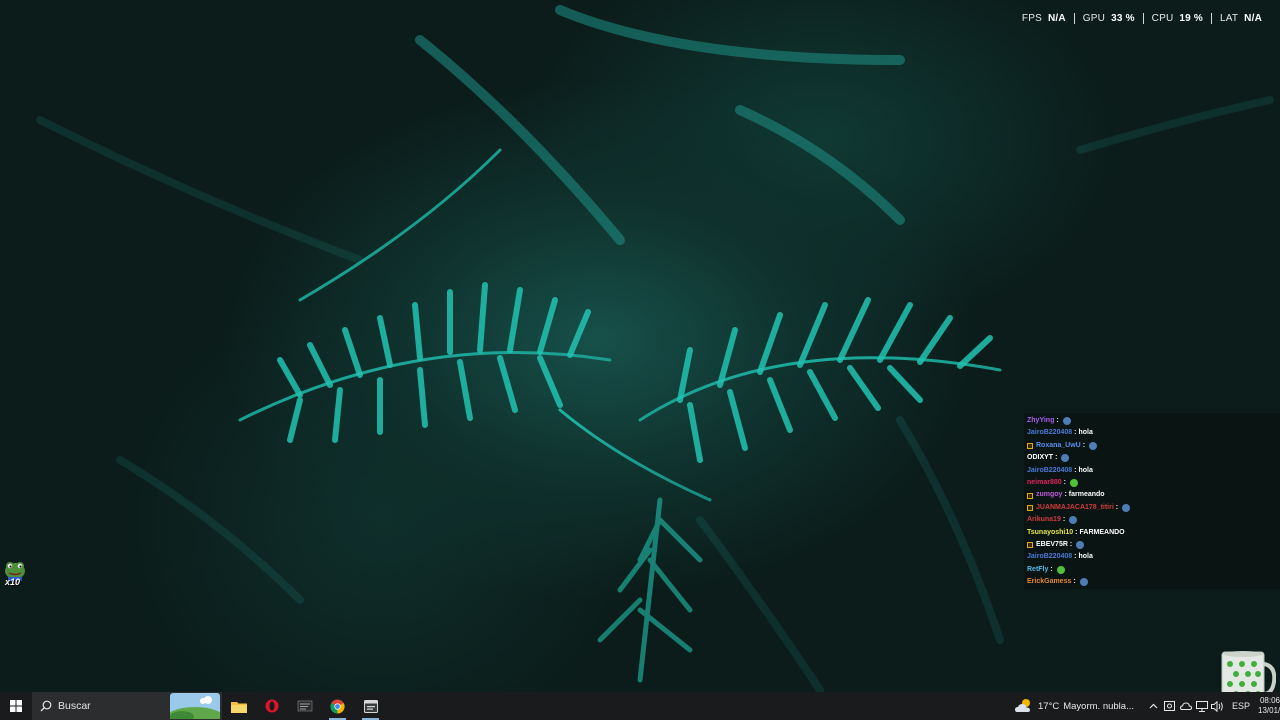 Image resolution: width=1280 pixels, height=720 pixels. What do you see at coordinates (1049, 582) in the screenshot?
I see `chat-username: ErickGamess` at bounding box center [1049, 582].